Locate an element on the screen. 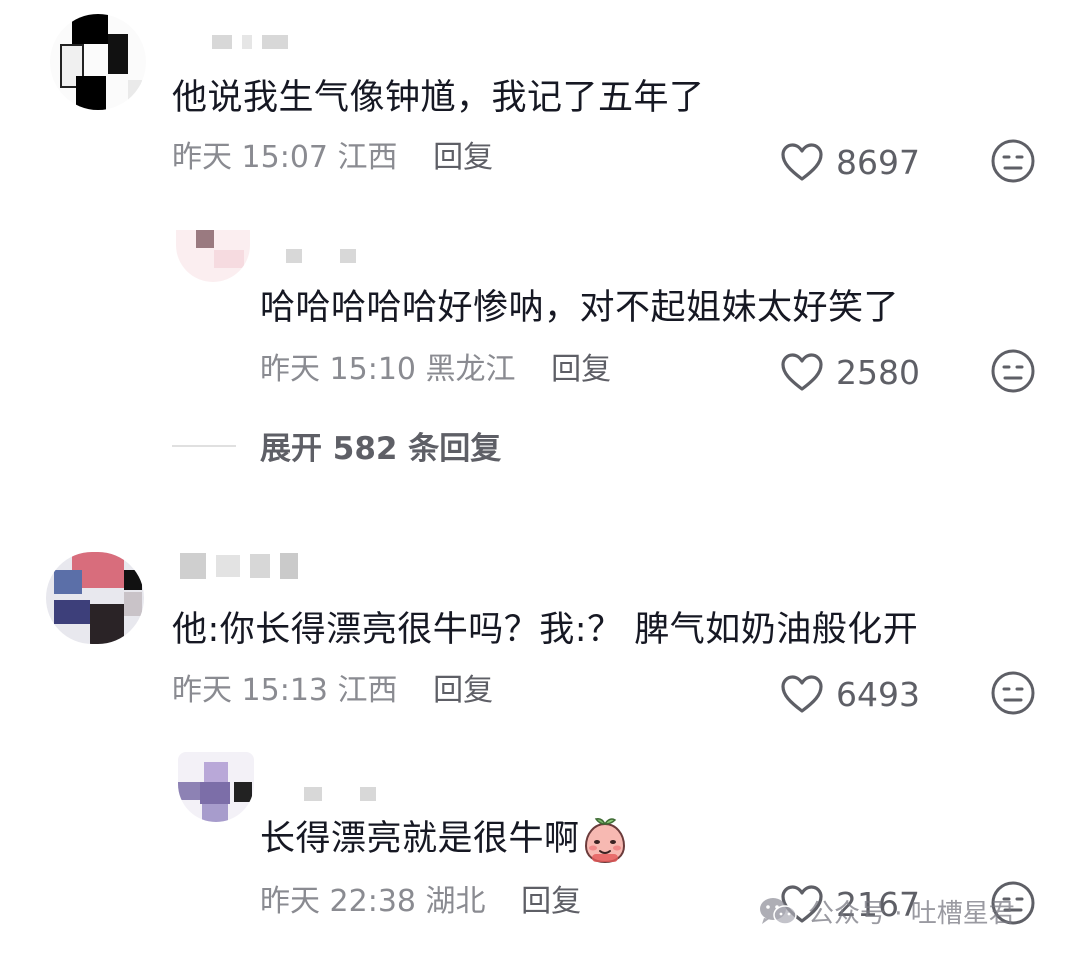 This screenshot has width=1080, height=957. like-button: 2580 is located at coordinates (850, 372).